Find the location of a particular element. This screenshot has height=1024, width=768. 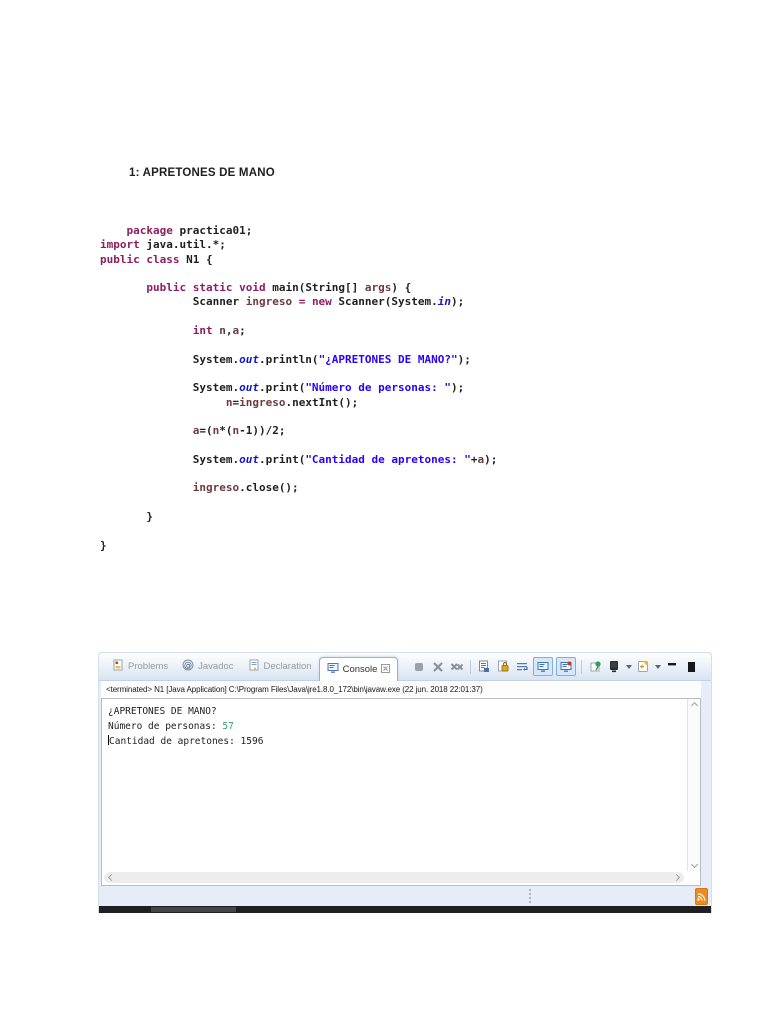

tab-problems-label: Problems is located at coordinates (148, 666).